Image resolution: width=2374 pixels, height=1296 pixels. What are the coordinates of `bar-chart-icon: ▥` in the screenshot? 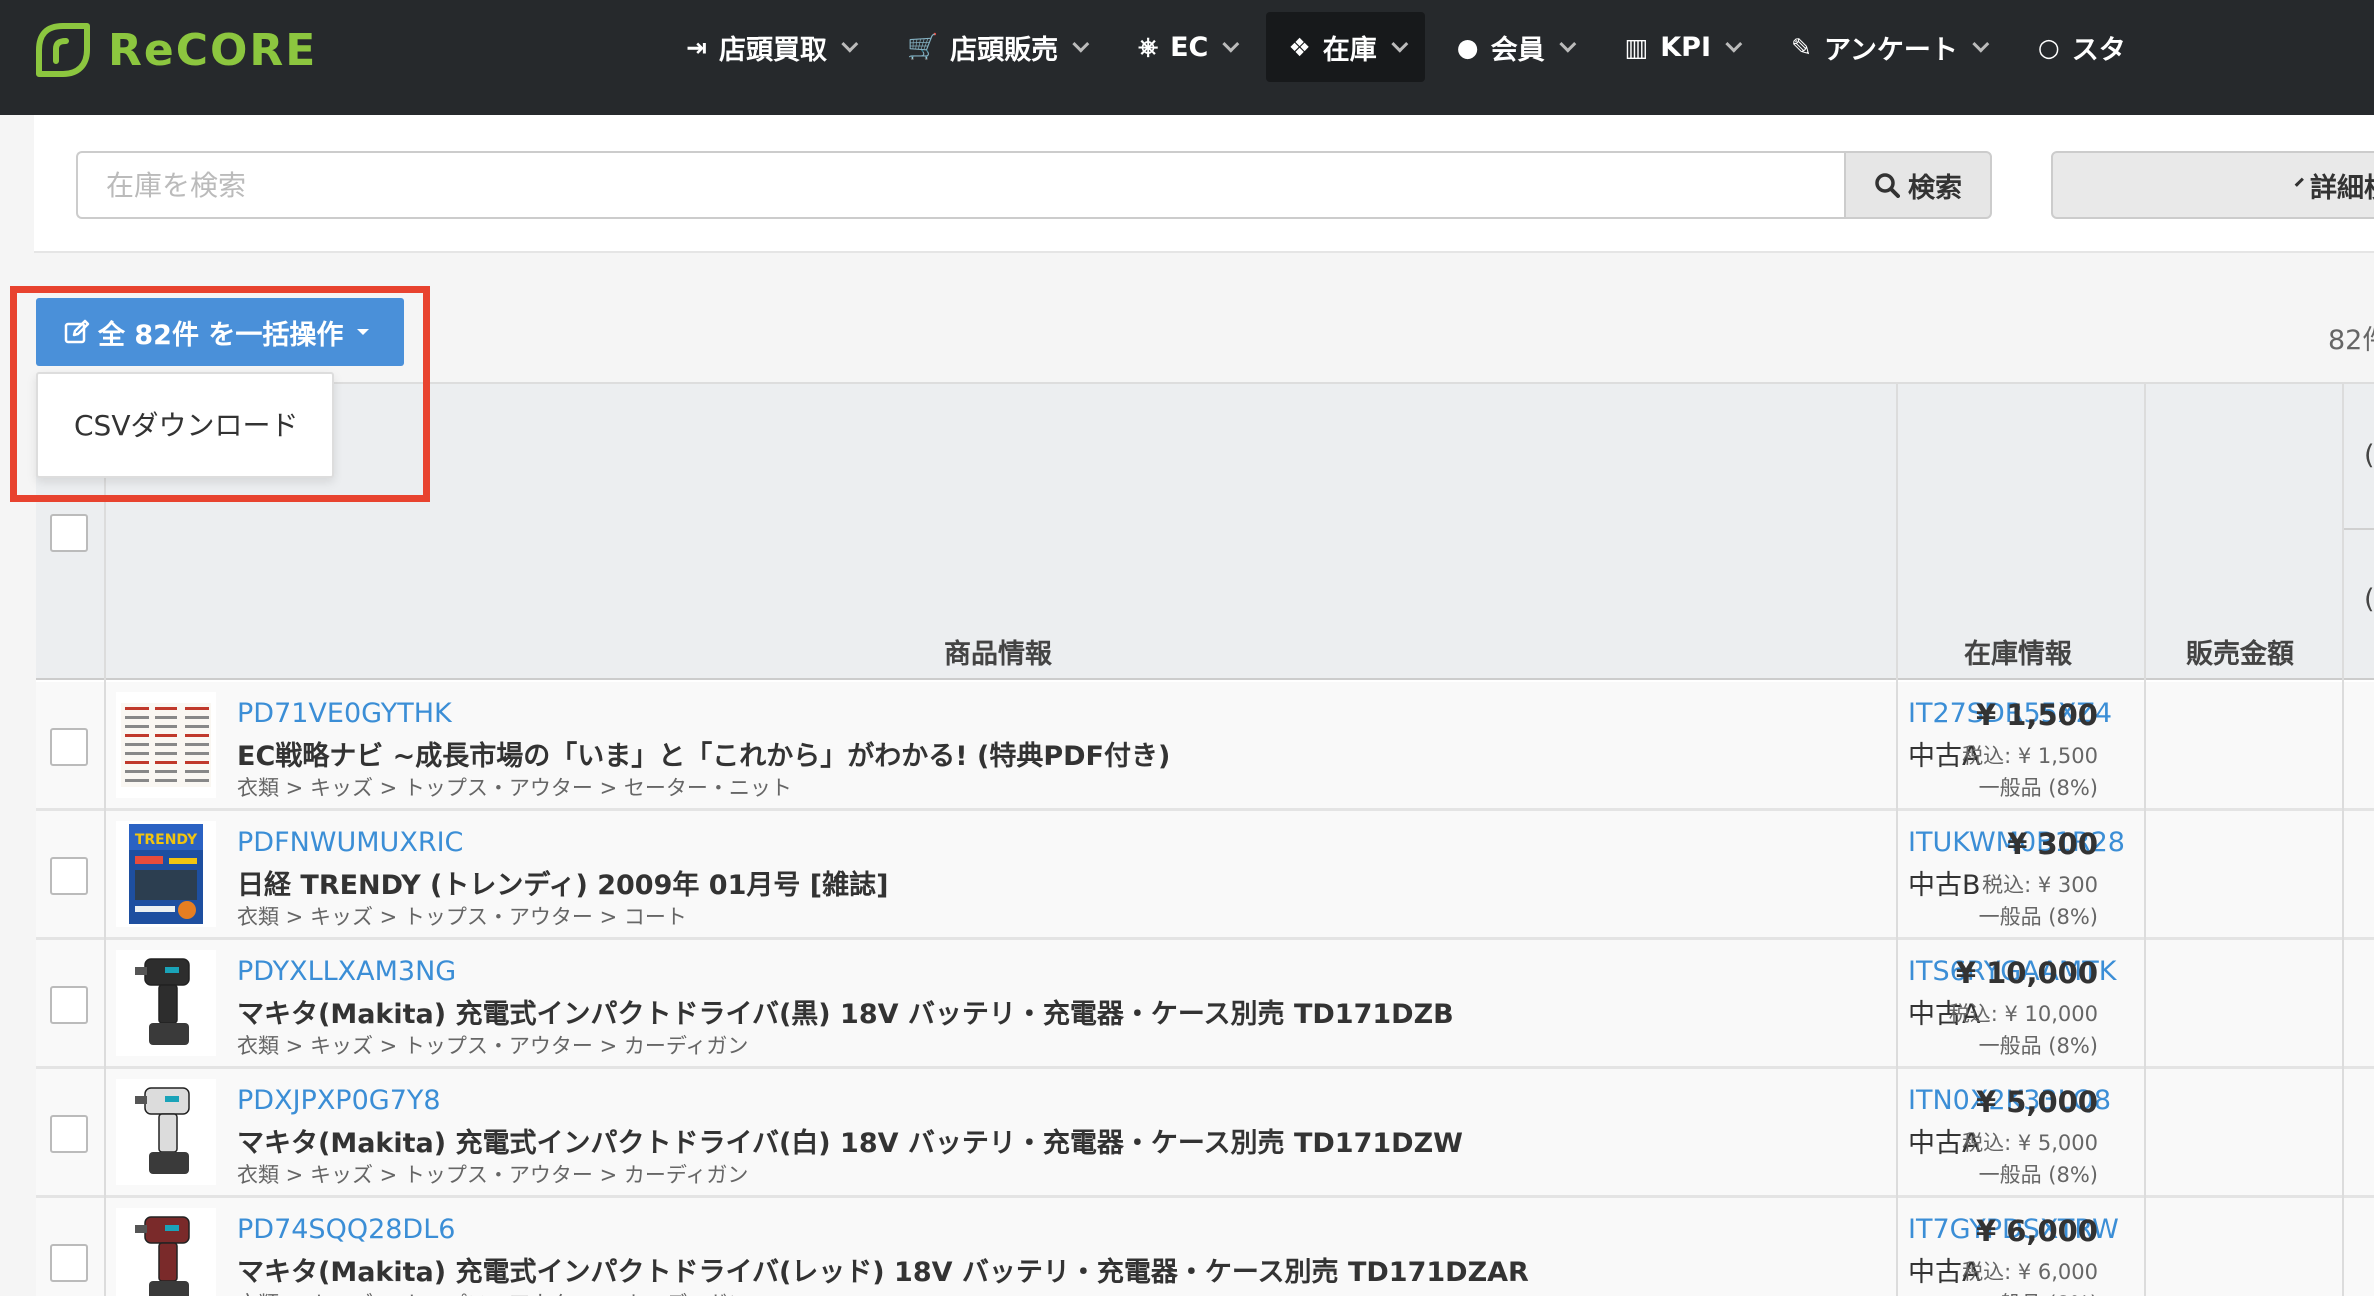 It's located at (1636, 47).